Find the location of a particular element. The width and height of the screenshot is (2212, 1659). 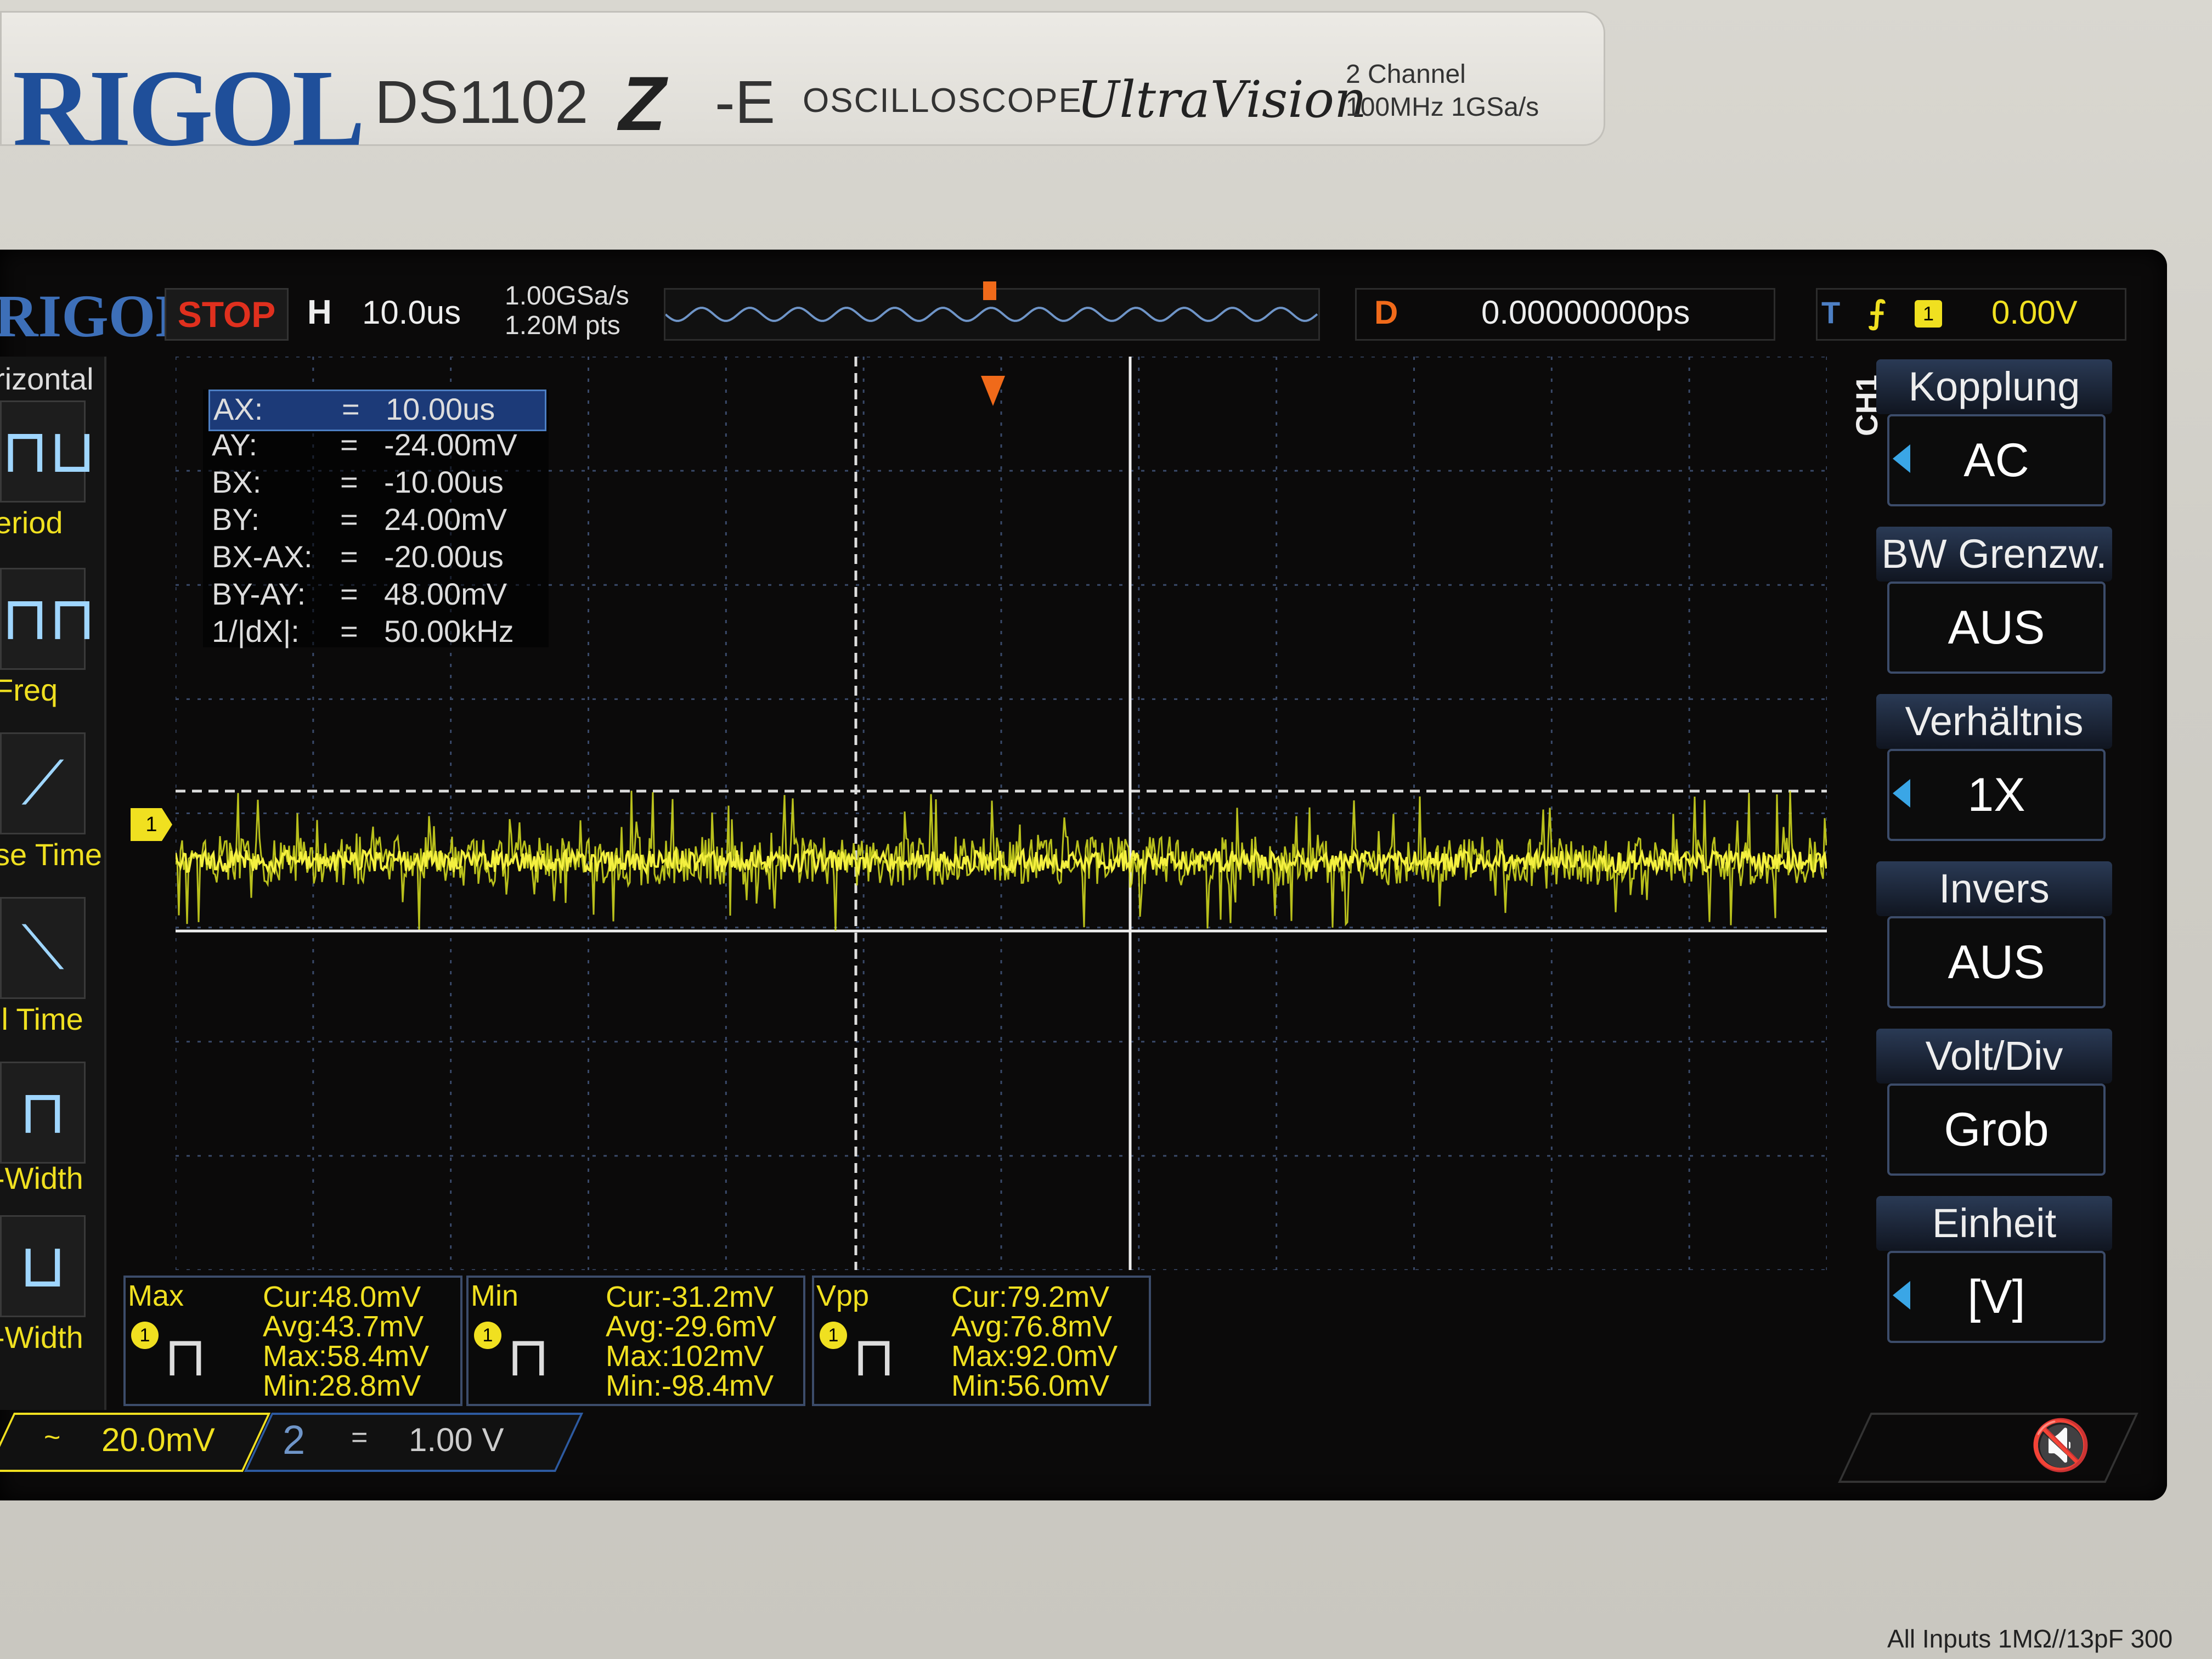

measurement-min-value: Min:-98.4mV is located at coordinates (690, 1386).